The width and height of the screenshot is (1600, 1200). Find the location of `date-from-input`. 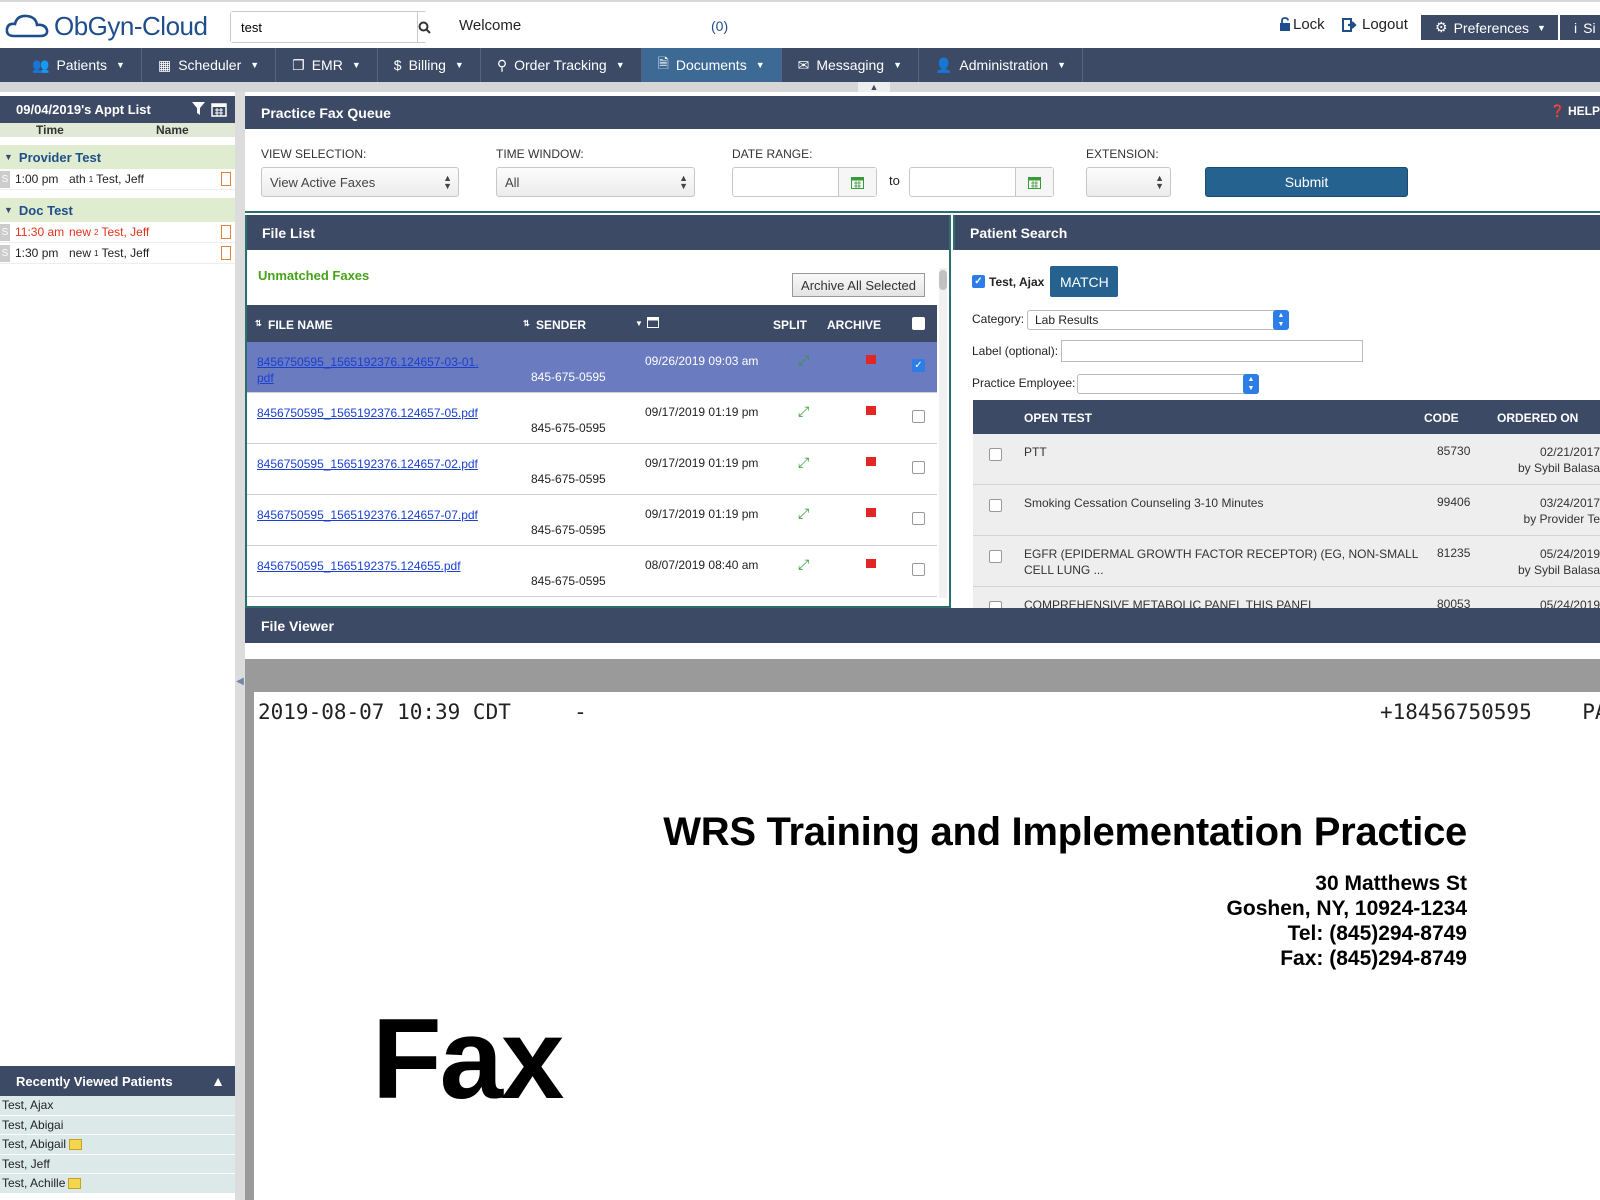

date-from-input is located at coordinates (804, 182).